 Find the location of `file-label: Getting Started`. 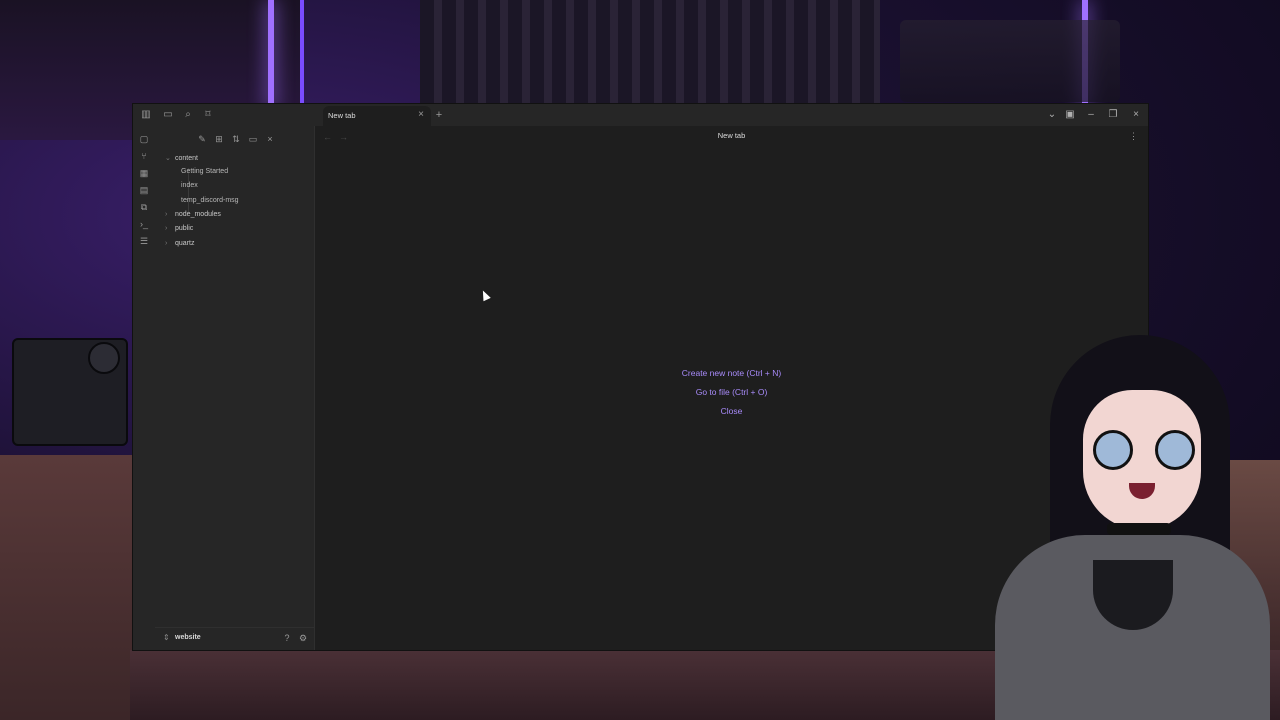

file-label: Getting Started is located at coordinates (205, 171).